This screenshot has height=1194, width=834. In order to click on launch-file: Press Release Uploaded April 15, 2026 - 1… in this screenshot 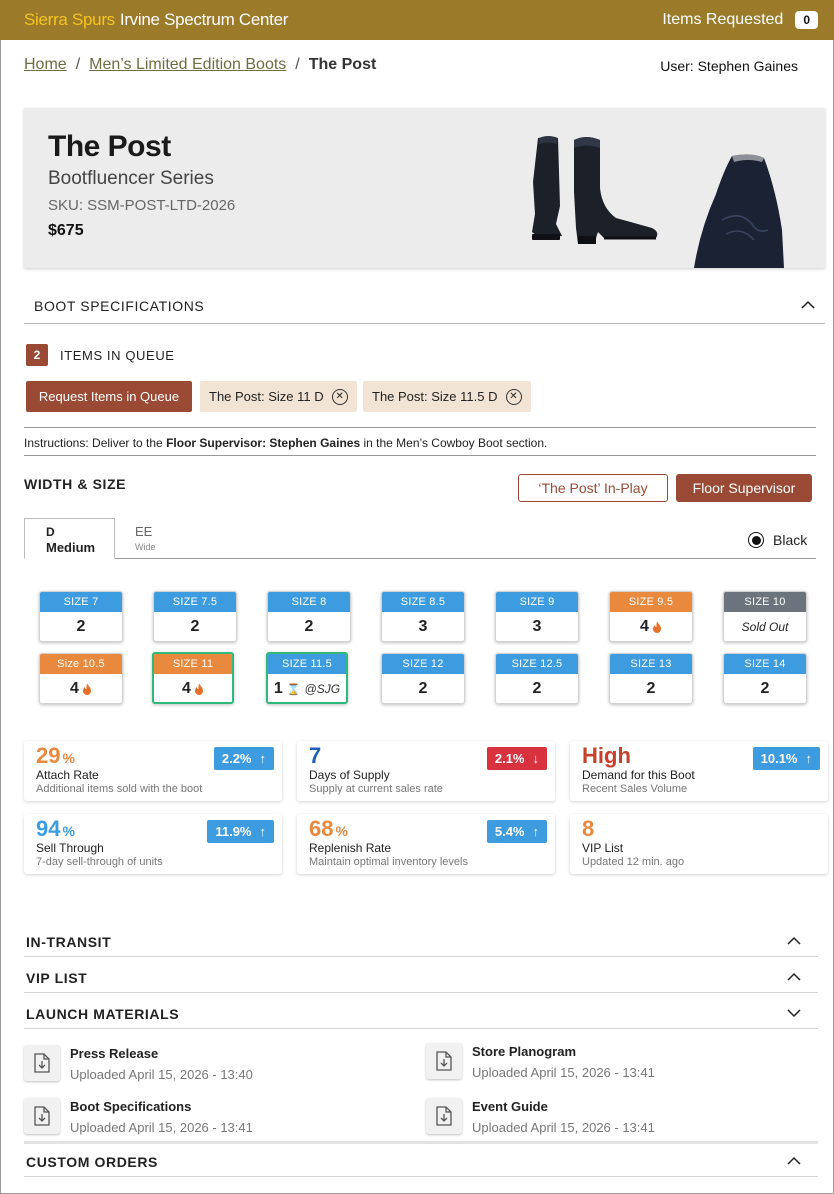, I will do `click(138, 1063)`.